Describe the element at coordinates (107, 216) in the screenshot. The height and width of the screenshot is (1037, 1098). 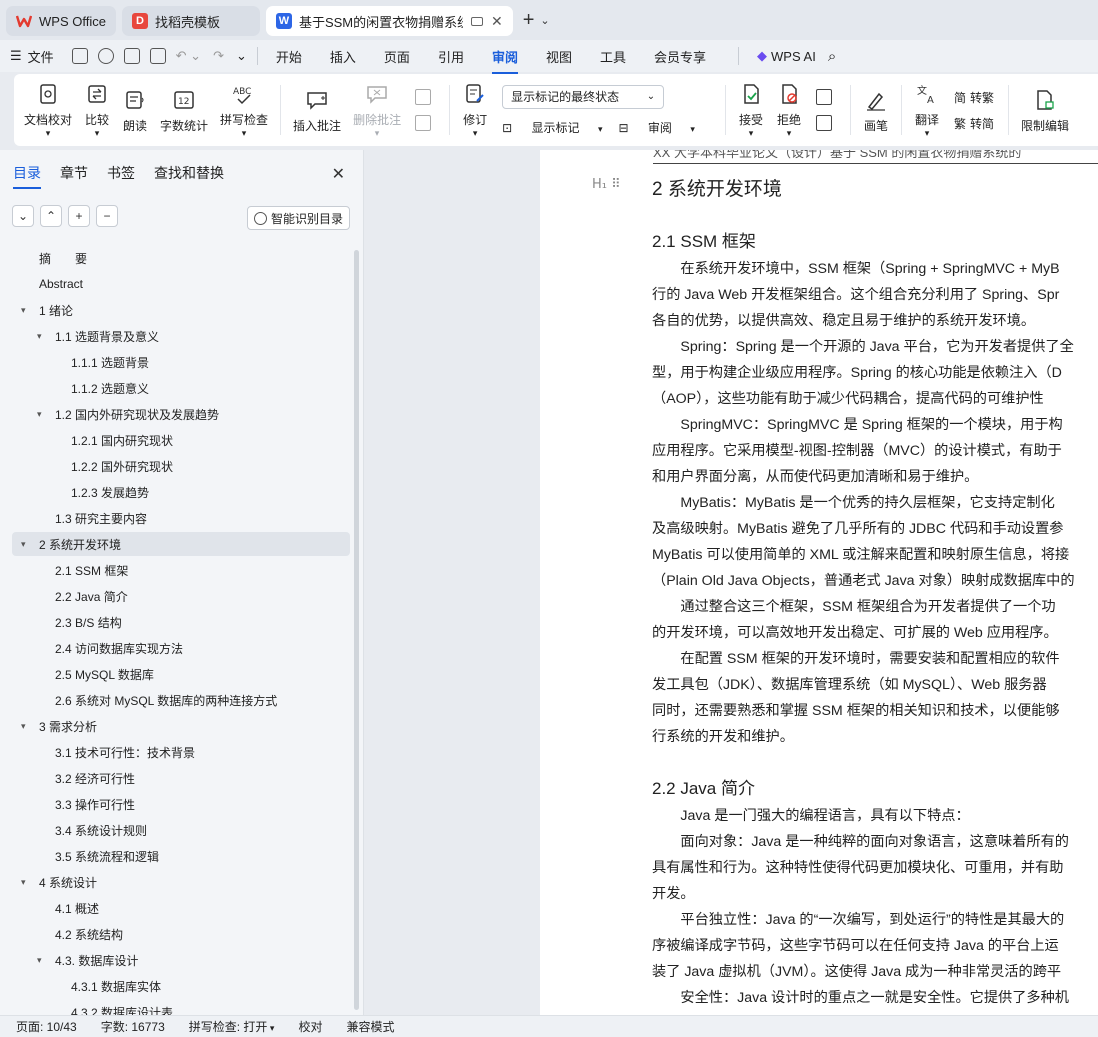
I see `remove-heading-icon: −` at that location.